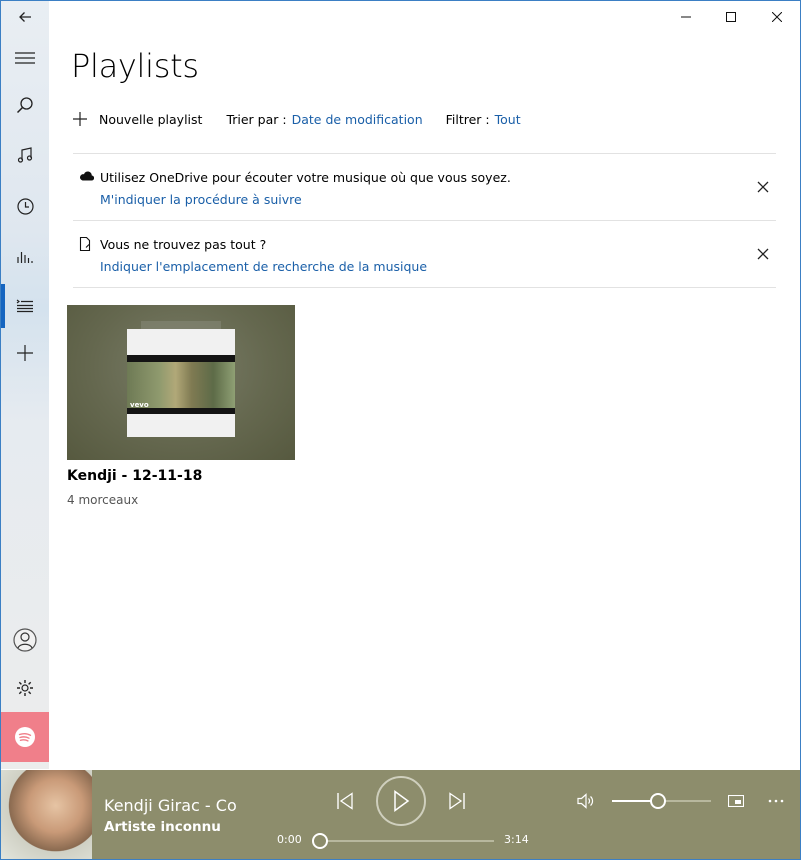 This screenshot has height=860, width=801. I want to click on playlist-icon, so click(24, 306).